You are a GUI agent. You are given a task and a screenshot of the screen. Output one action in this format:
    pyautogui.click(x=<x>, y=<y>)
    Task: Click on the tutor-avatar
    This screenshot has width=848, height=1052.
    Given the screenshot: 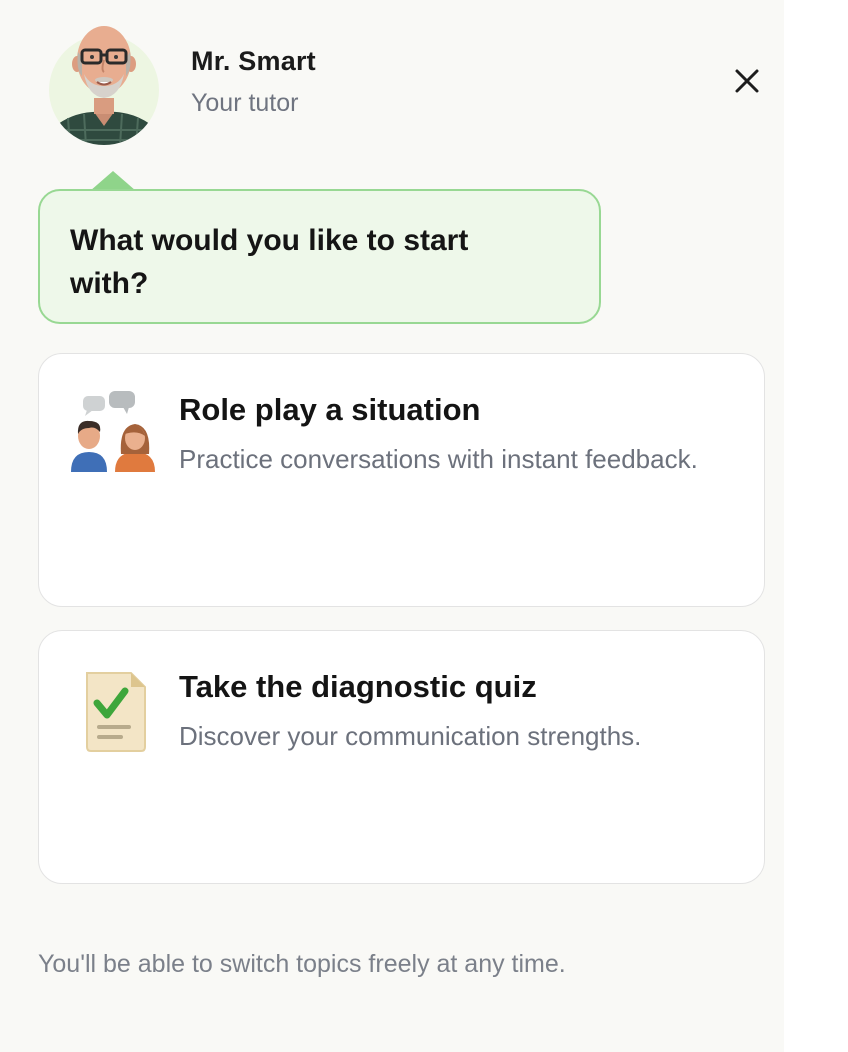 What is the action you would take?
    pyautogui.click(x=104, y=85)
    